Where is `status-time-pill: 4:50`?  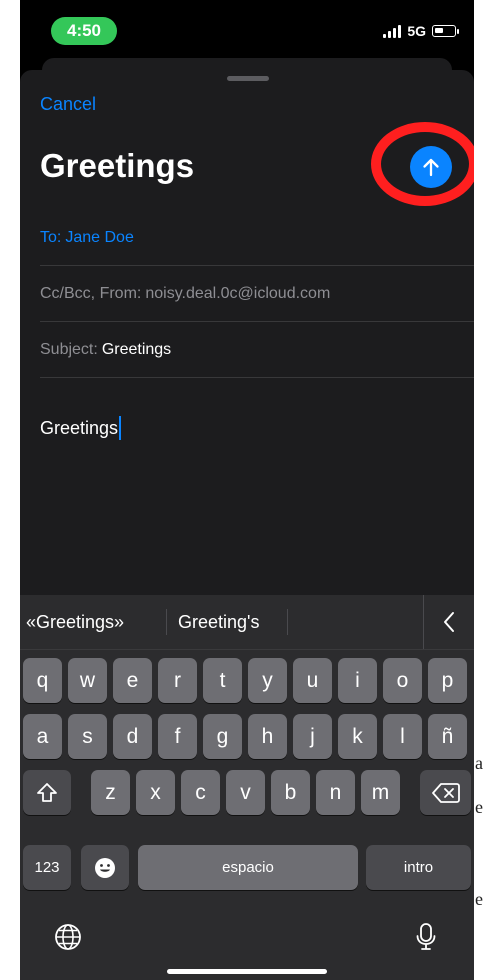
status-time-pill: 4:50 is located at coordinates (84, 31).